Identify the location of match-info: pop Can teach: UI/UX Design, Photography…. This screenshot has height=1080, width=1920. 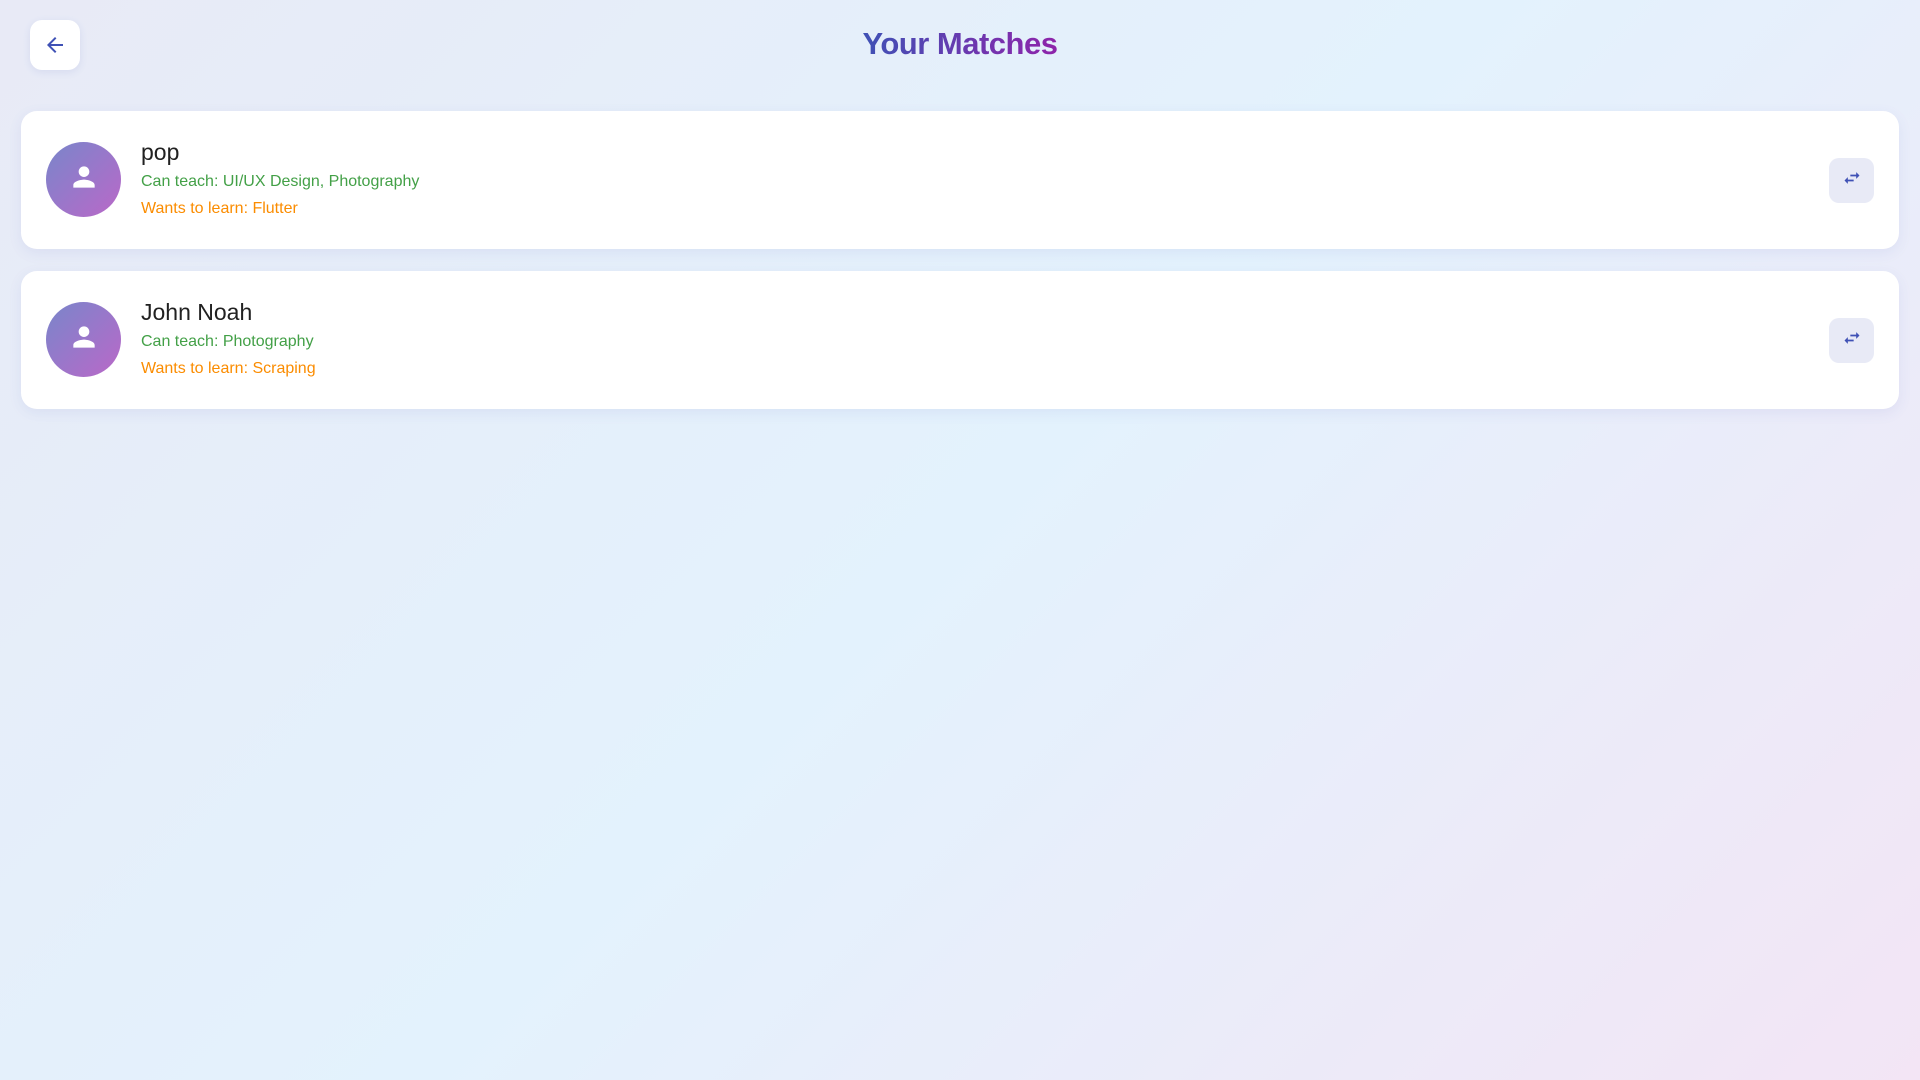
(280, 178).